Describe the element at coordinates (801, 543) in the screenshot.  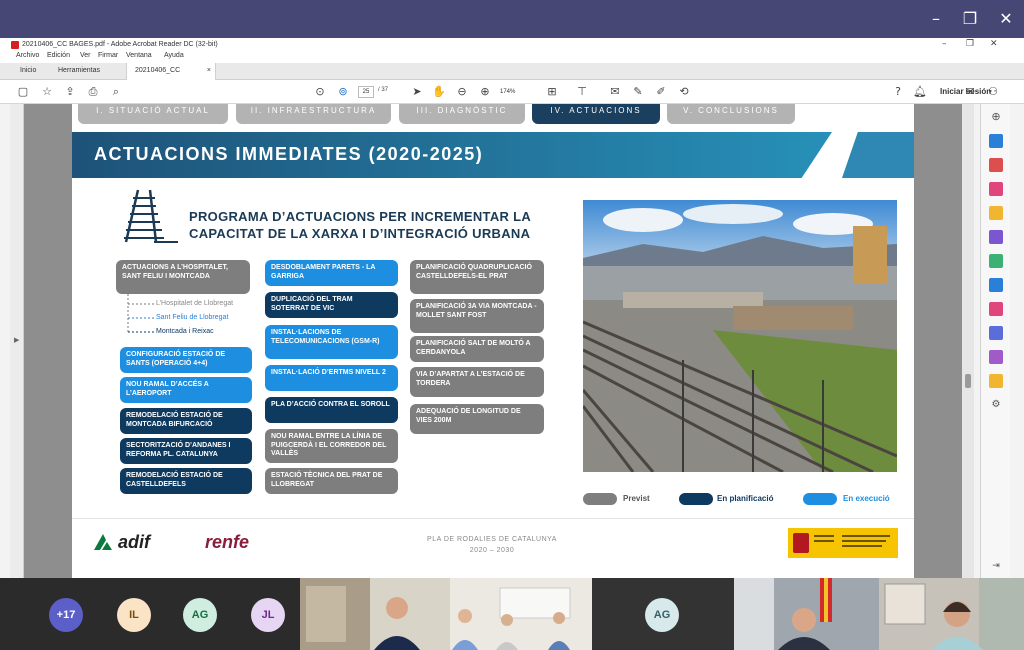
I see `spain-coat-of-arms-icon` at that location.